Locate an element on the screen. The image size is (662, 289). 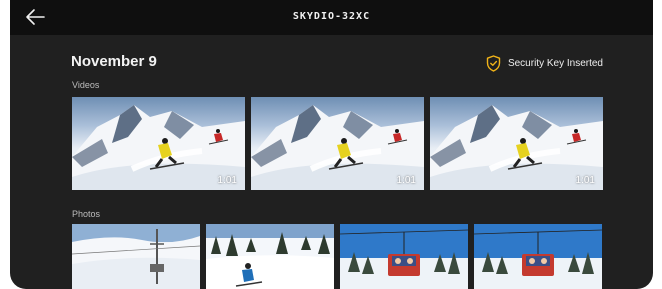
shield-check-icon is located at coordinates (493, 63).